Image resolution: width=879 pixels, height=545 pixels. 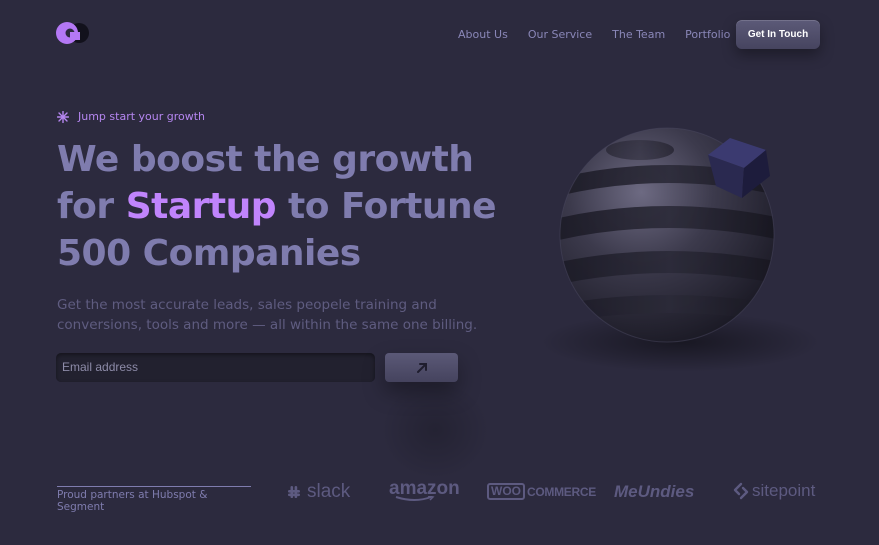 What do you see at coordinates (778, 34) in the screenshot?
I see `get-in-touch-button: Get In Touch` at bounding box center [778, 34].